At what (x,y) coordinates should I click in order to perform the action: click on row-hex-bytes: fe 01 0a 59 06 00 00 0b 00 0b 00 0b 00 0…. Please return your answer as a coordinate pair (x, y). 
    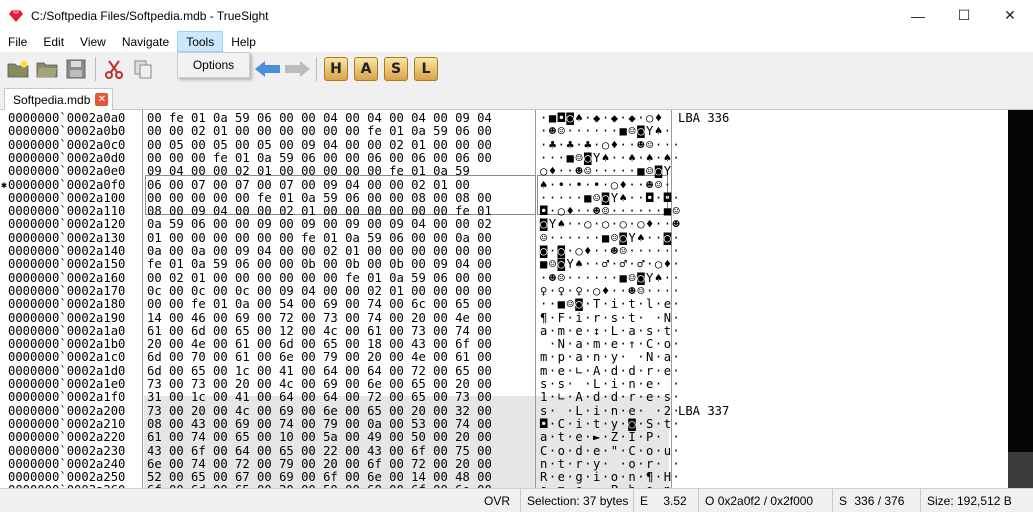
    Looking at the image, I should click on (319, 264).